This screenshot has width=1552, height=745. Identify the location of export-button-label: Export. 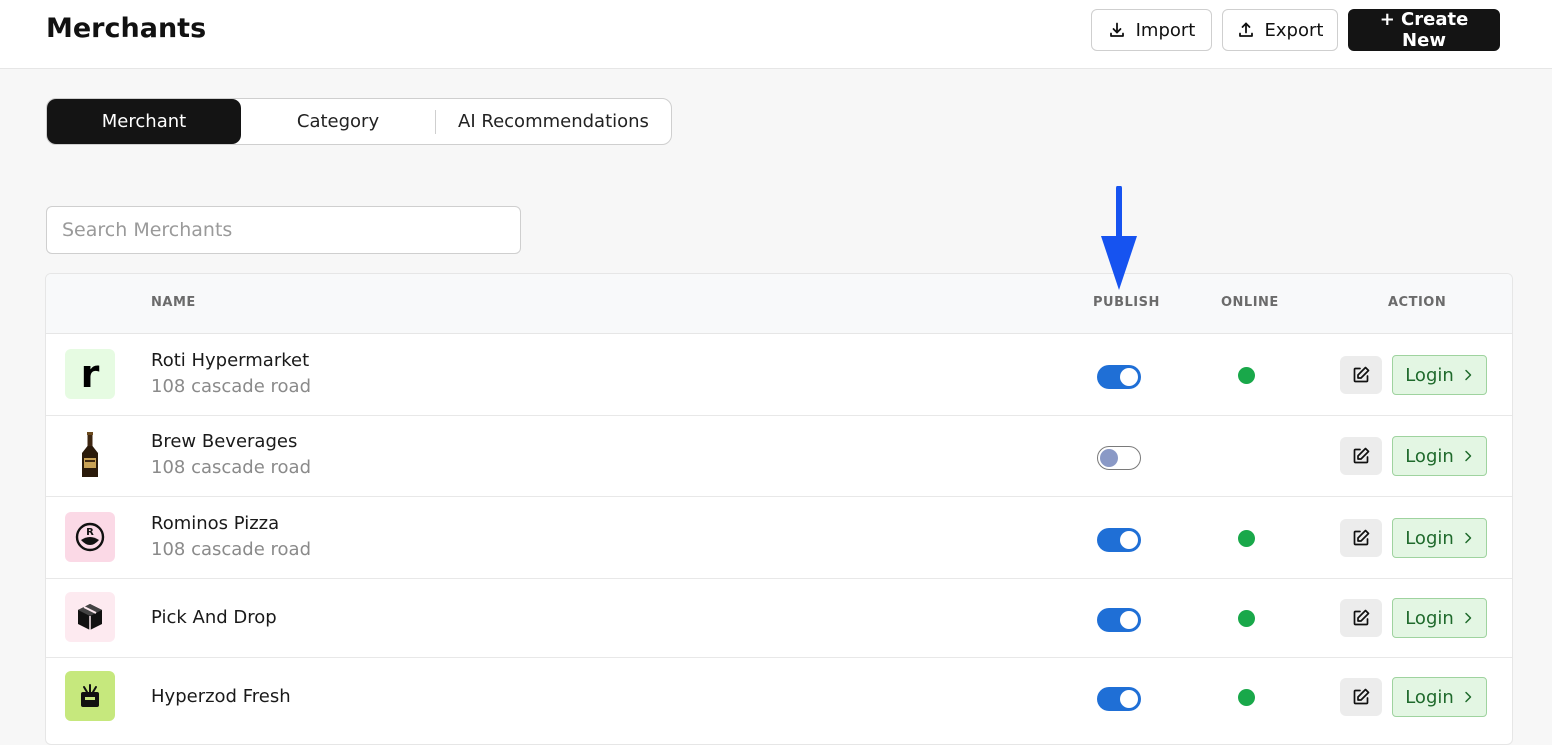
(1294, 30).